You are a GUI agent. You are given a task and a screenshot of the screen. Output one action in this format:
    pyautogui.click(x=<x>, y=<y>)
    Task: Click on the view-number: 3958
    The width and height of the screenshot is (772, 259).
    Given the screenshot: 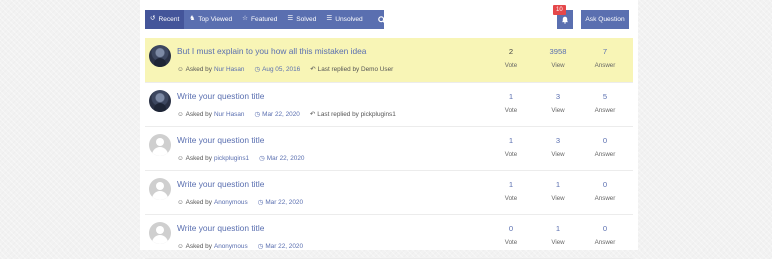 What is the action you would take?
    pyautogui.click(x=558, y=51)
    